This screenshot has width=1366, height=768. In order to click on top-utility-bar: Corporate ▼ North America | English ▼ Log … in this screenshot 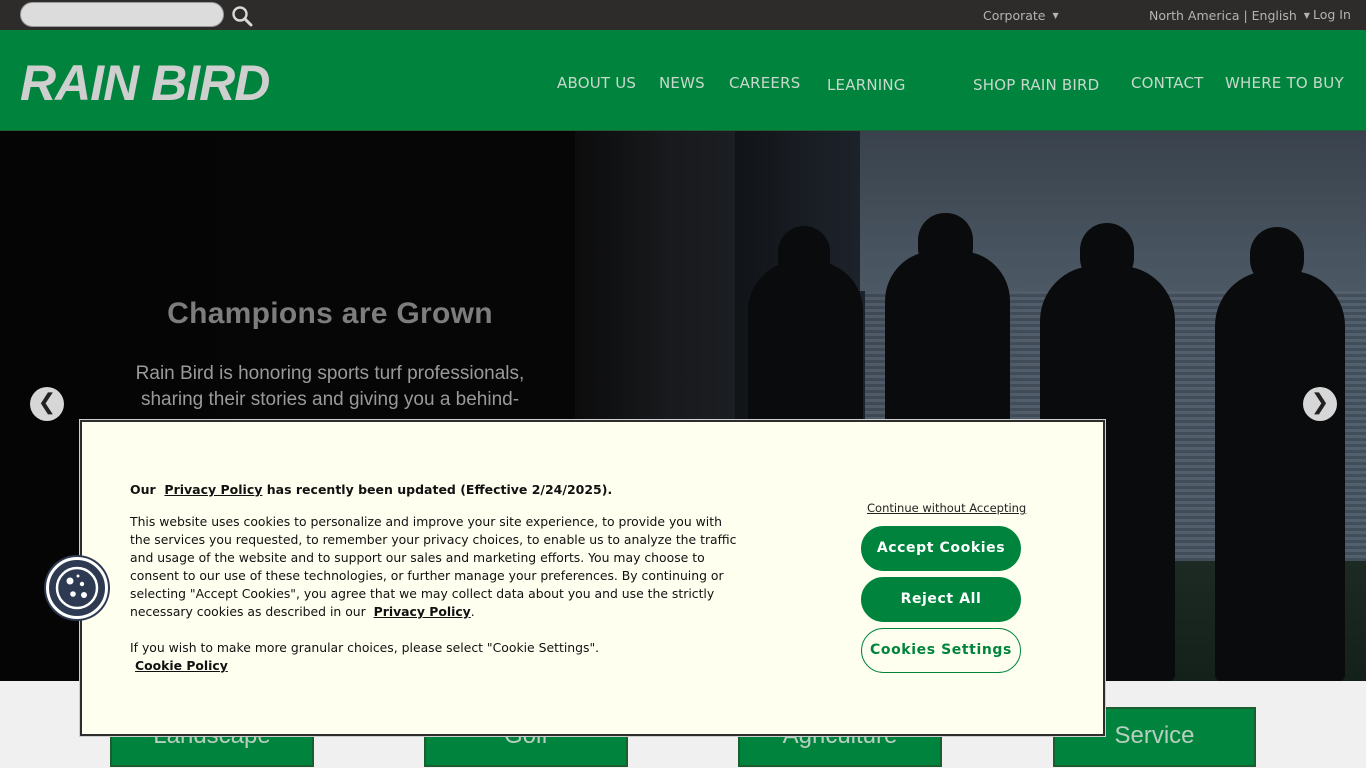, I will do `click(683, 15)`.